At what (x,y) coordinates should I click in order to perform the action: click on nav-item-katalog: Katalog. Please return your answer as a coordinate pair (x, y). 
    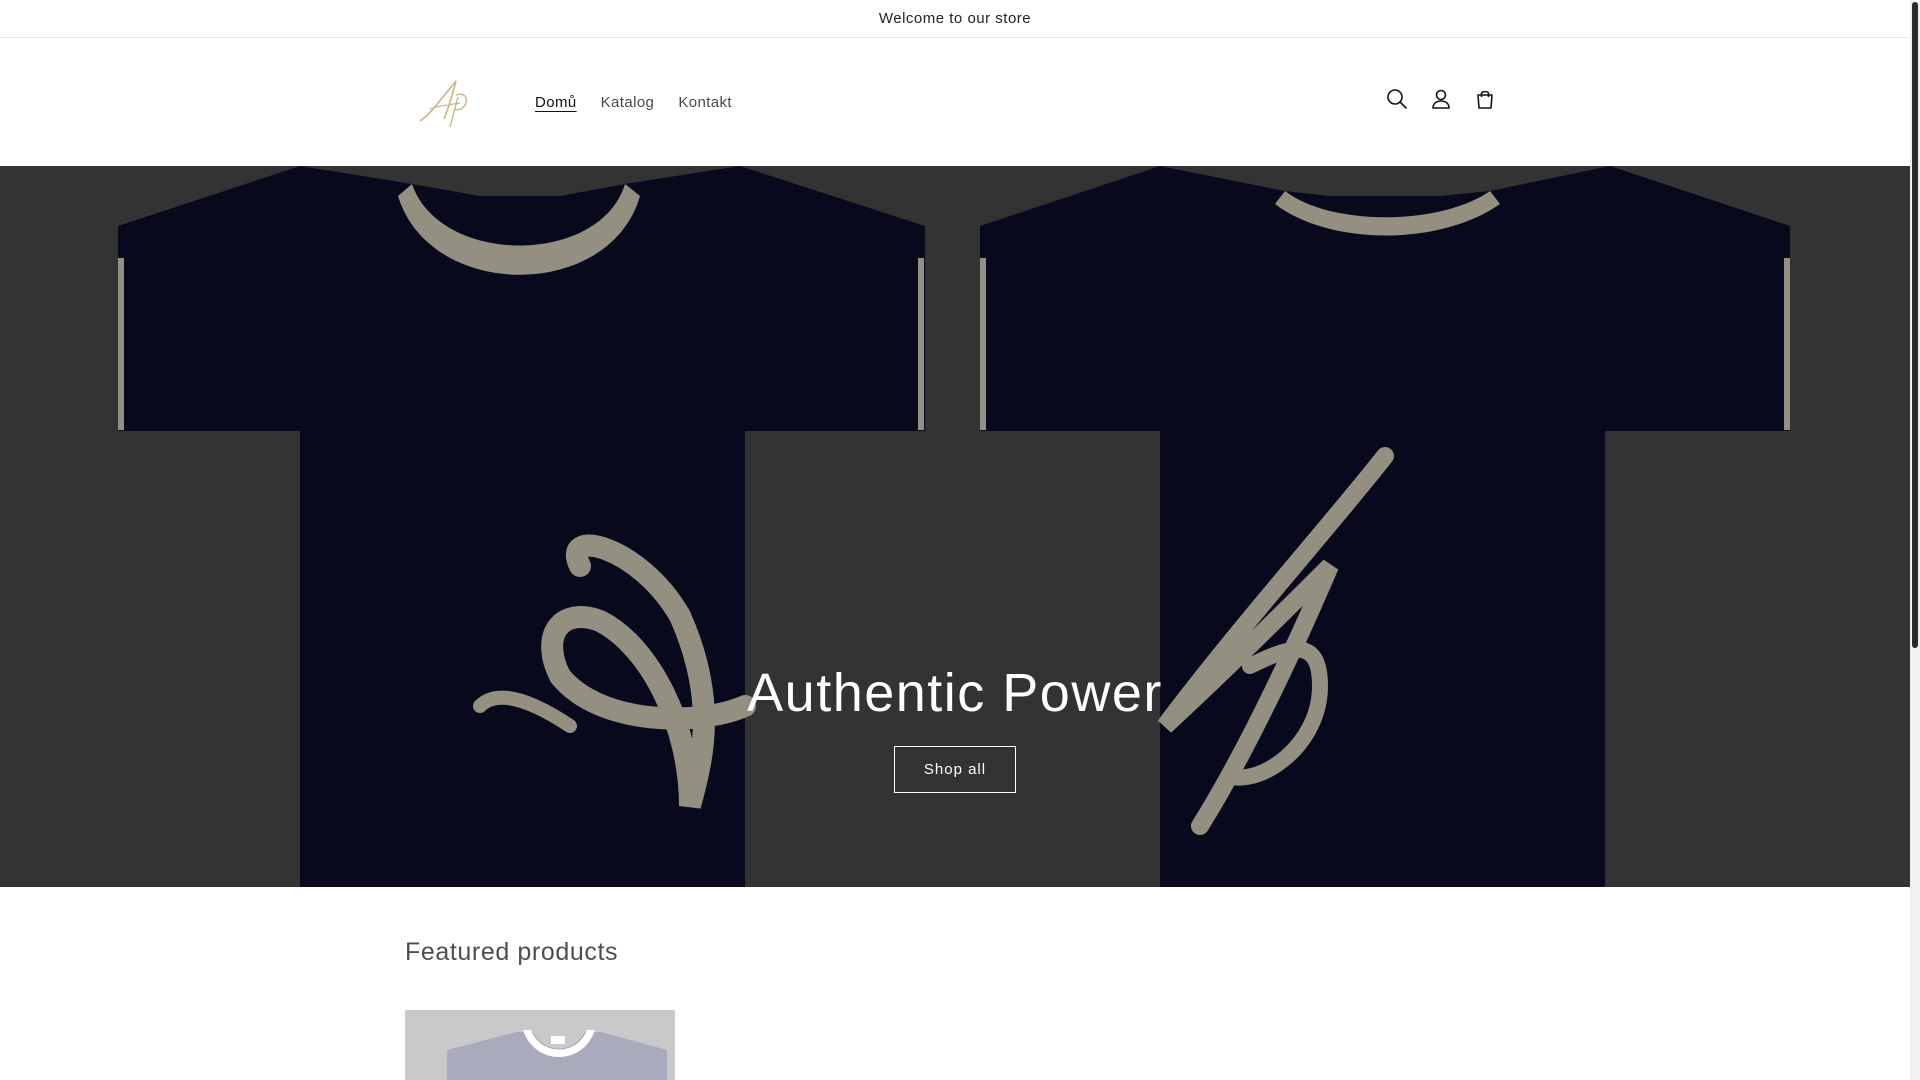
    Looking at the image, I should click on (628, 102).